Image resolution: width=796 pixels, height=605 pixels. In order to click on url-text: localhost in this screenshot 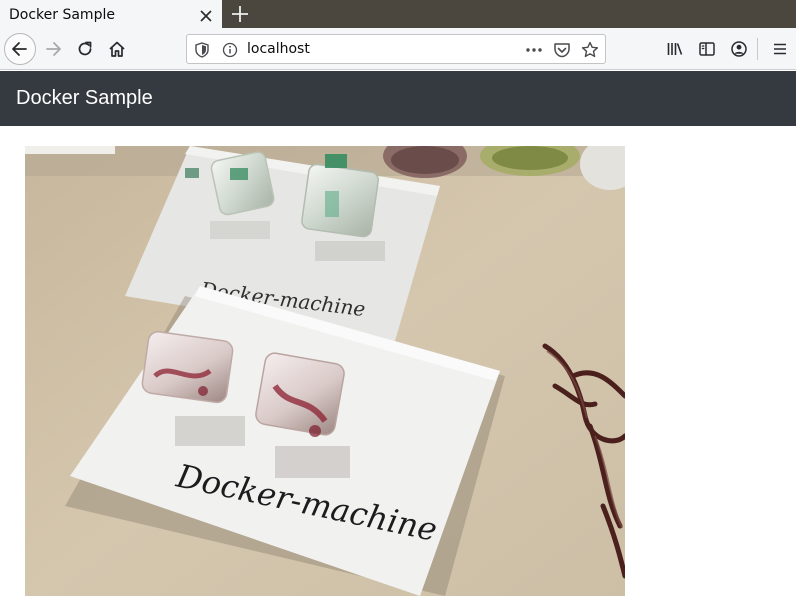, I will do `click(278, 49)`.